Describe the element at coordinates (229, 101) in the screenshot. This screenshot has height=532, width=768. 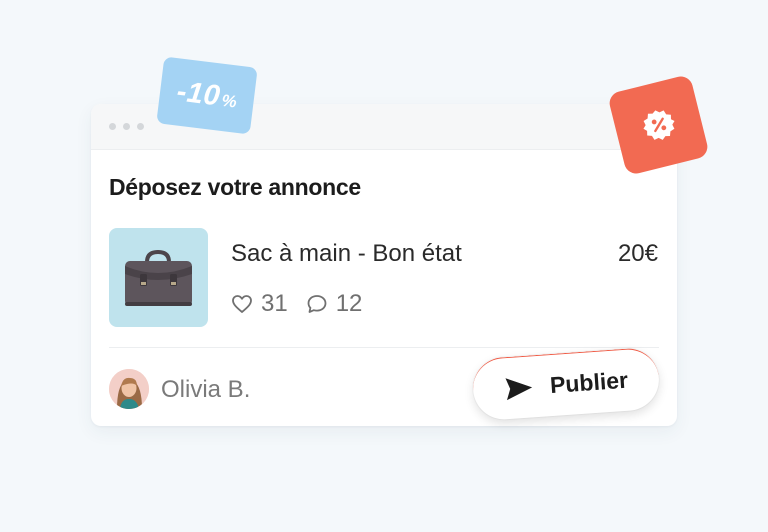
I see `discount-unit: %` at that location.